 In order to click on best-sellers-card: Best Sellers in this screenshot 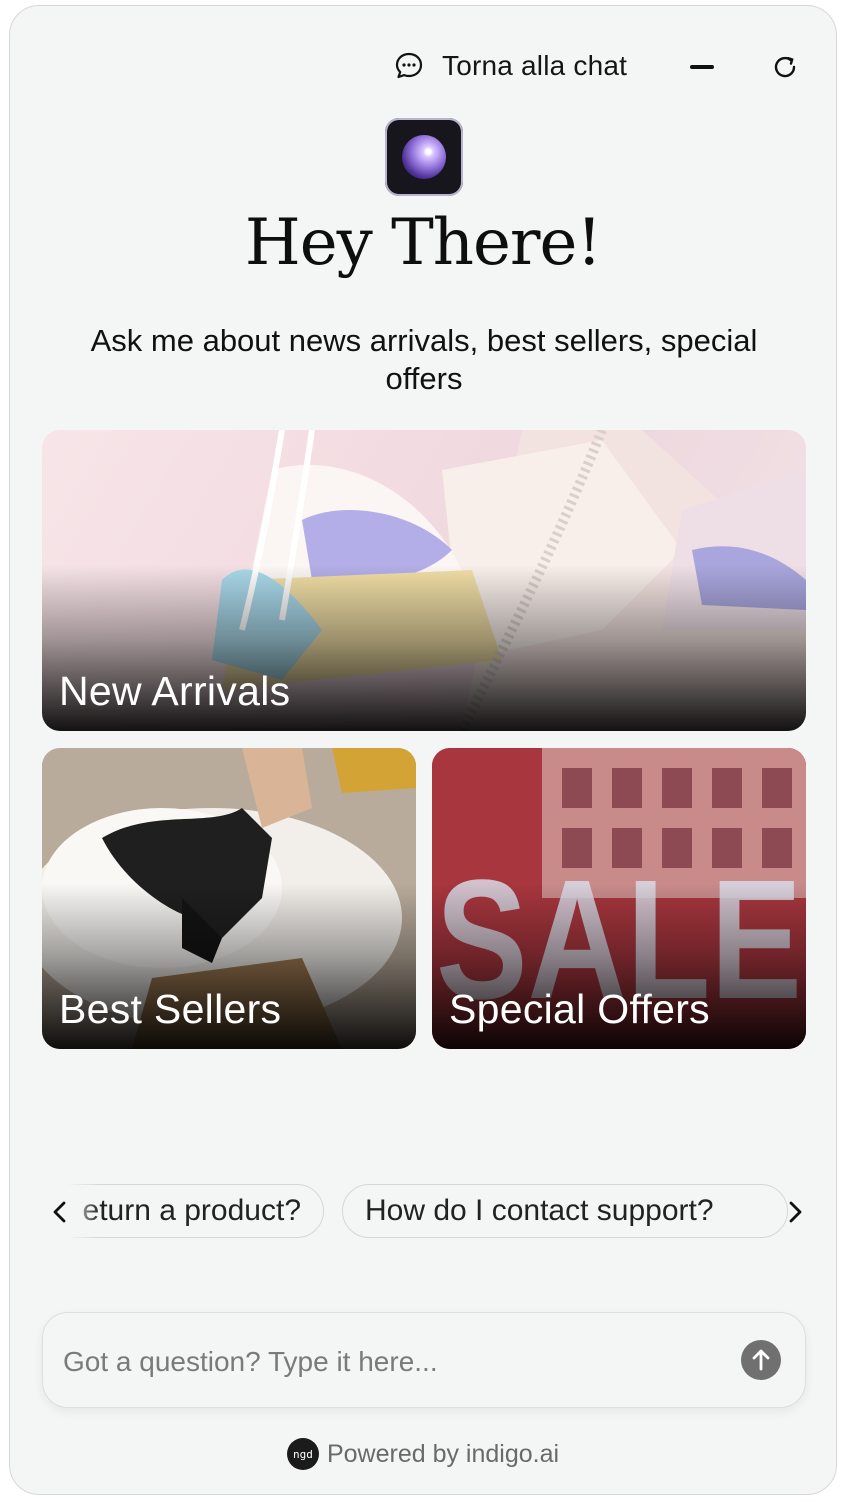, I will do `click(229, 898)`.